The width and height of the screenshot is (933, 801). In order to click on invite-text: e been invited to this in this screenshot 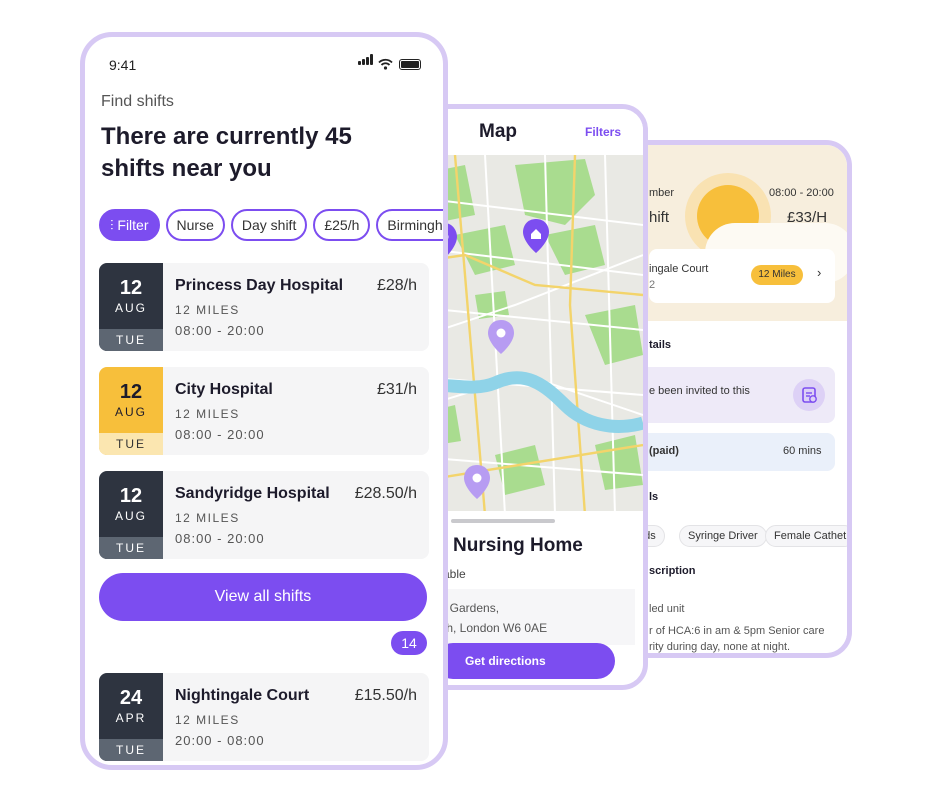, I will do `click(699, 391)`.